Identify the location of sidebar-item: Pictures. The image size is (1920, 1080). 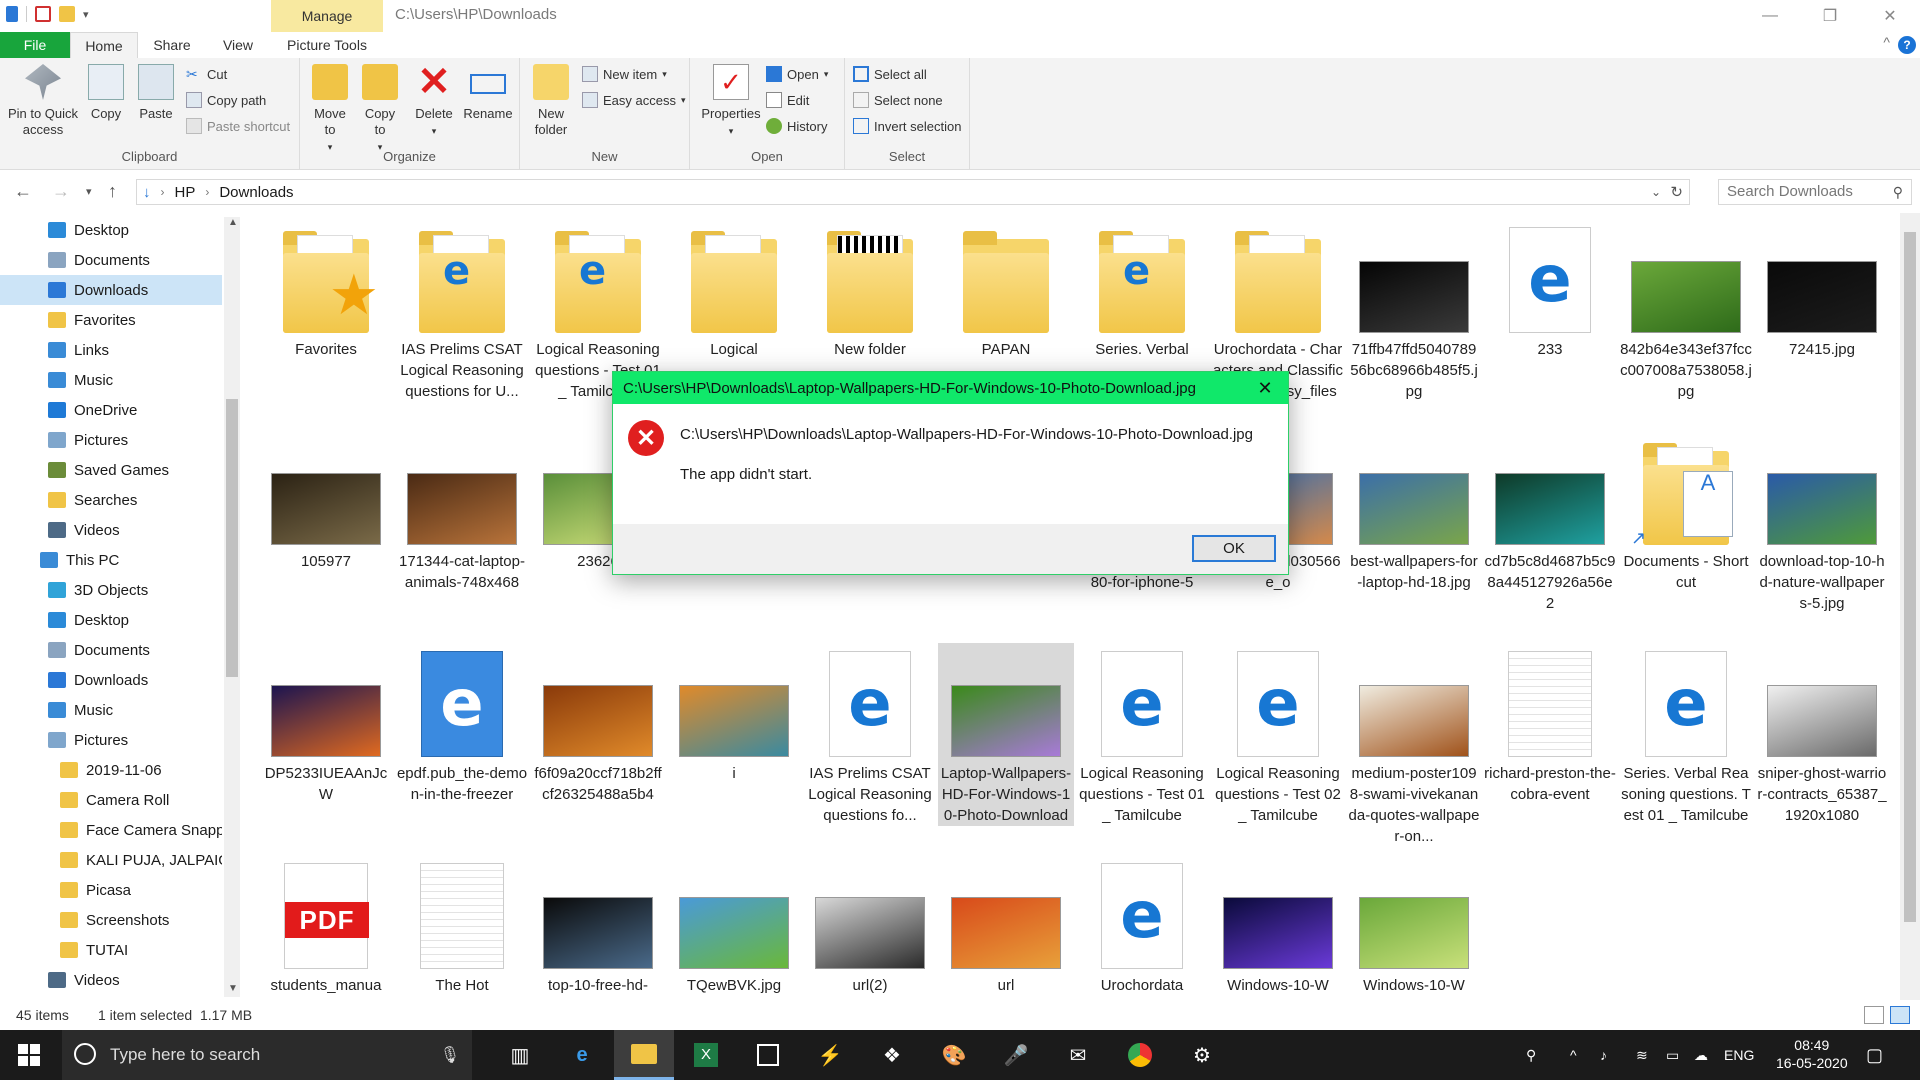
(111, 440).